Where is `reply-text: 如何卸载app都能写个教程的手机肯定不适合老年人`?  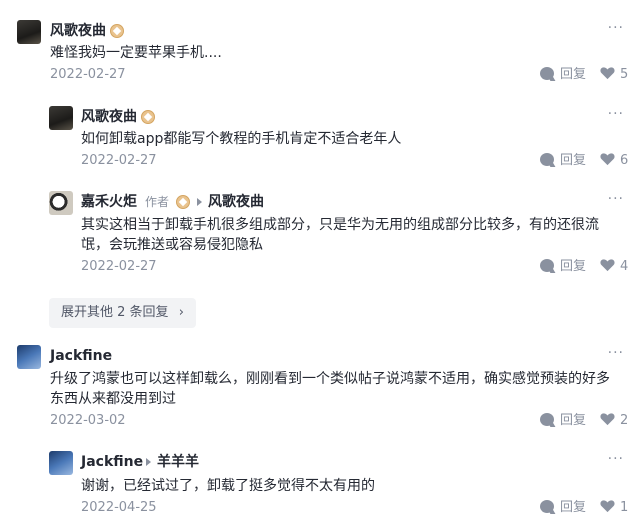 reply-text: 如何卸载app都能写个教程的手机肯定不适合老年人 is located at coordinates (241, 139).